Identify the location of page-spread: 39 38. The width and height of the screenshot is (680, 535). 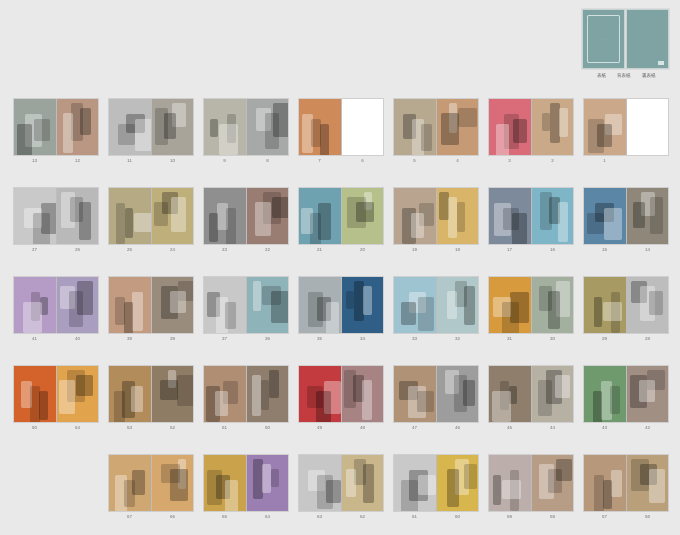
(151, 311).